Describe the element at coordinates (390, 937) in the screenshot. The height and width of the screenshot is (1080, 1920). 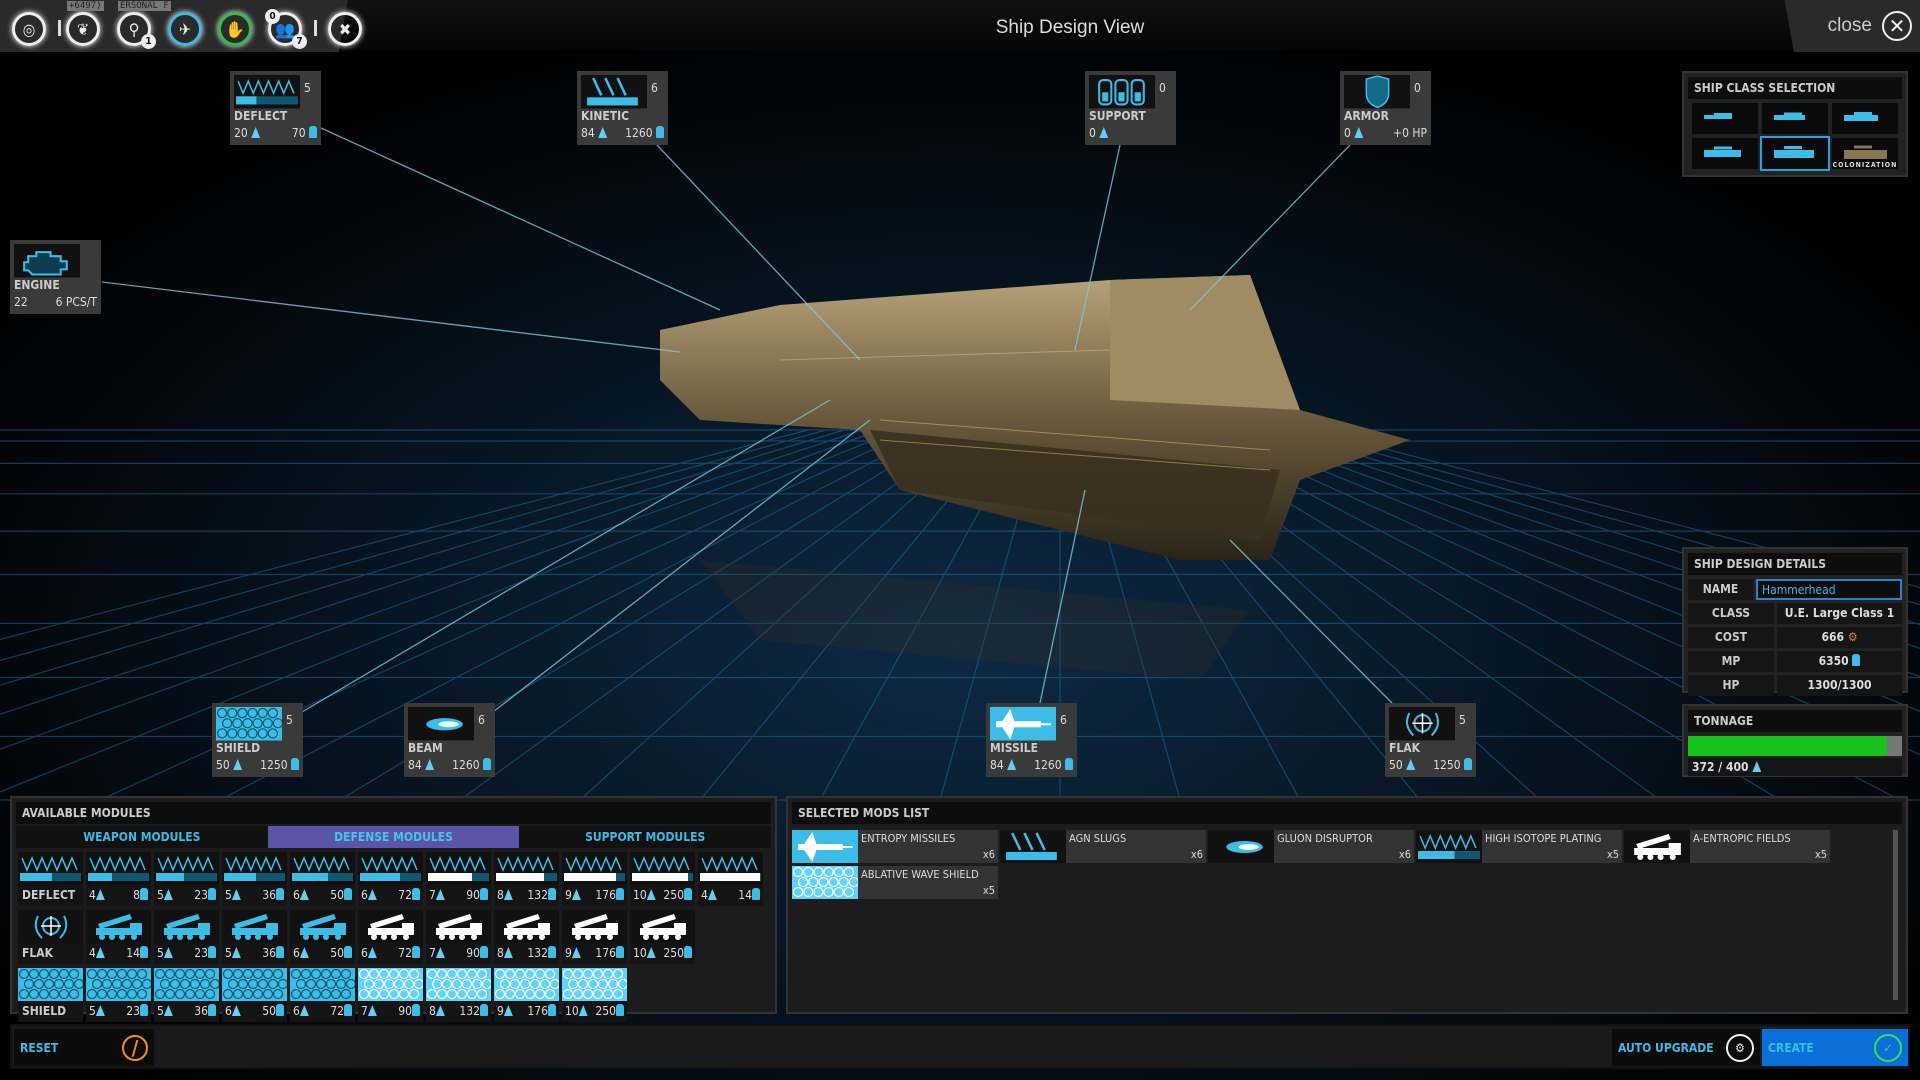
I see `module-flak-tier: 6 72` at that location.